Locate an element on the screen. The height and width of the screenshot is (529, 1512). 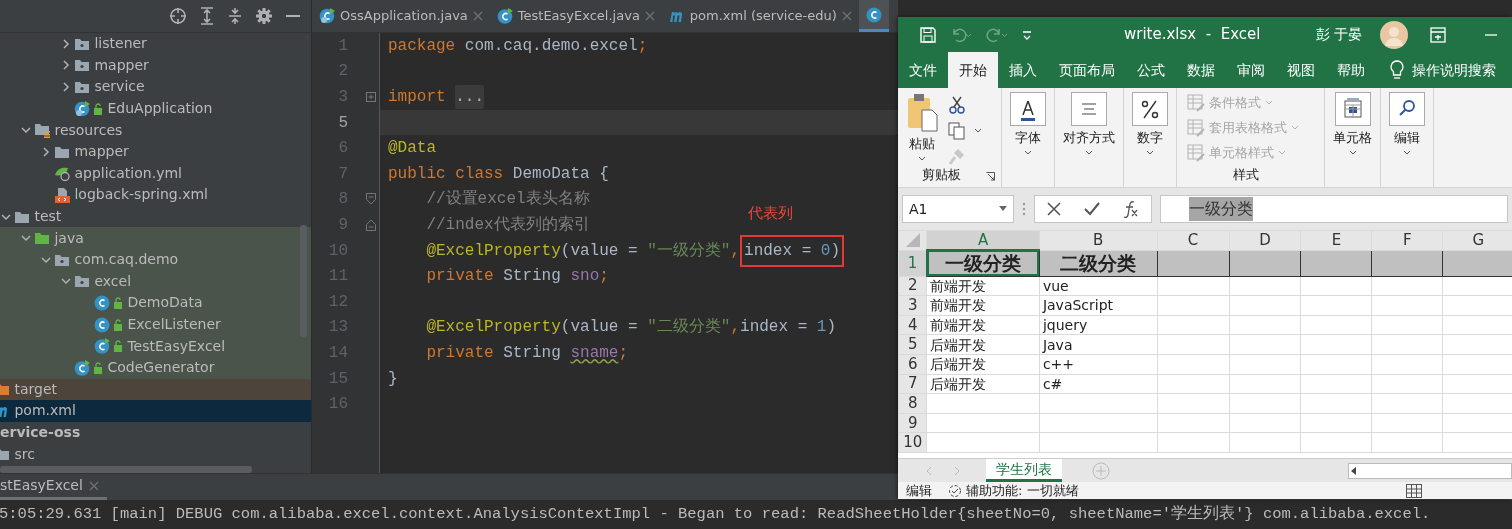
grid-cell: c# is located at coordinates (1098, 384).